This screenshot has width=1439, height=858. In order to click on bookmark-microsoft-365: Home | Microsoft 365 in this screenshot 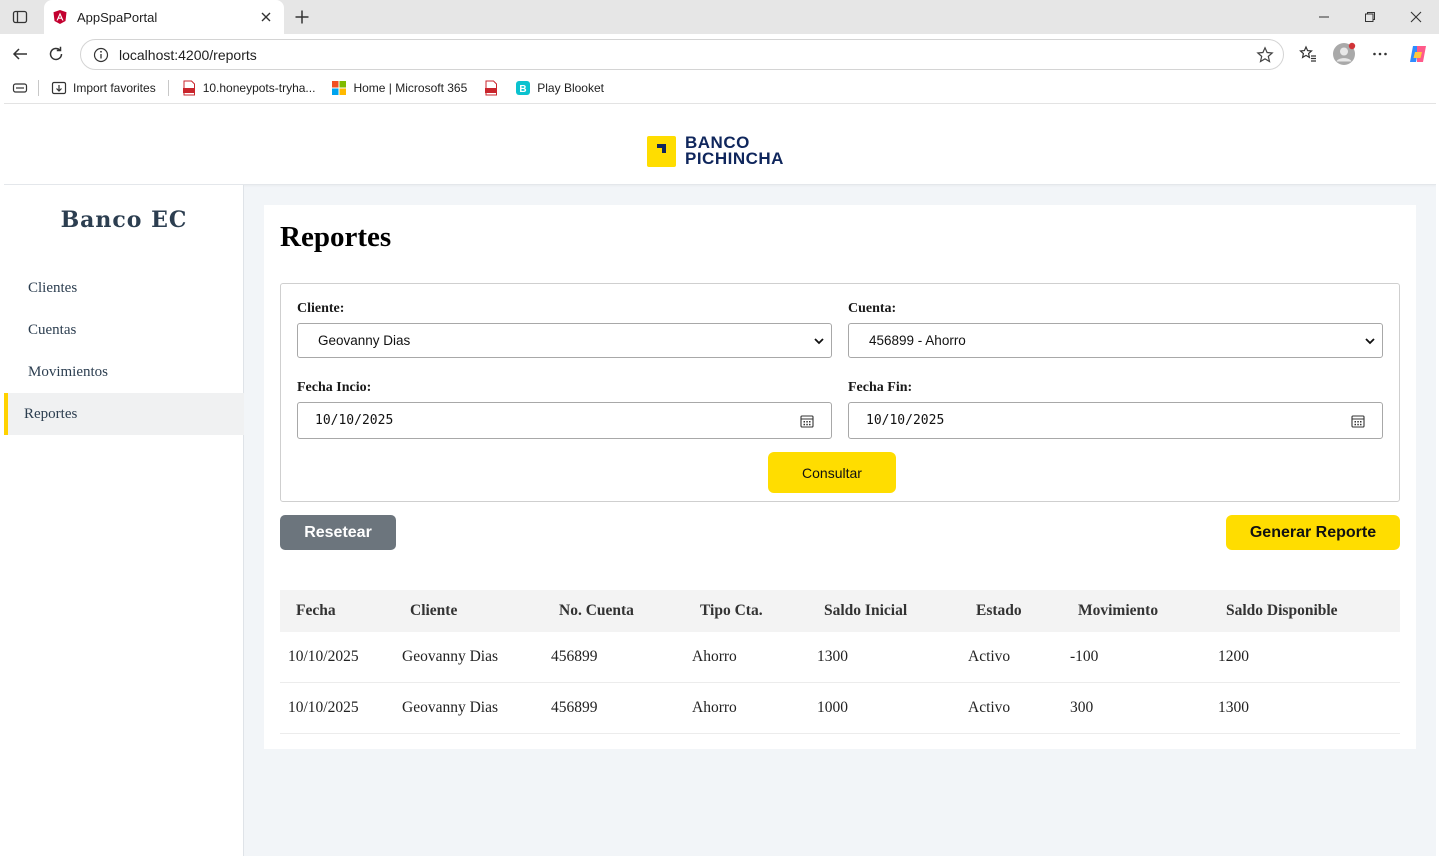, I will do `click(399, 88)`.